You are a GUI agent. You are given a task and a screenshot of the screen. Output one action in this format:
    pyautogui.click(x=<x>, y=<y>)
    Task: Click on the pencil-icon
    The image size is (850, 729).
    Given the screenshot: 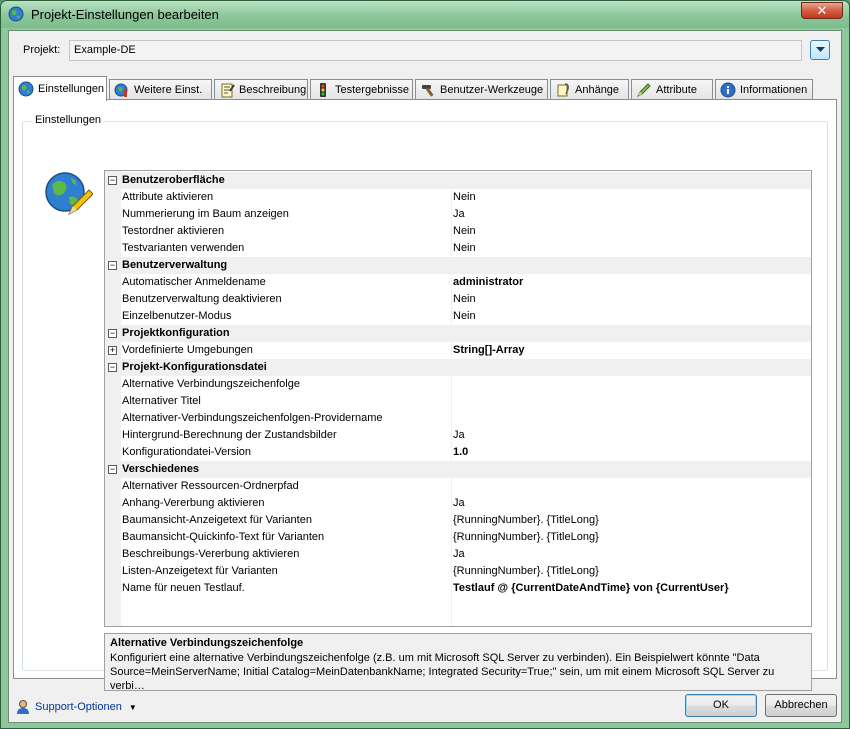 What is the action you would take?
    pyautogui.click(x=643, y=90)
    